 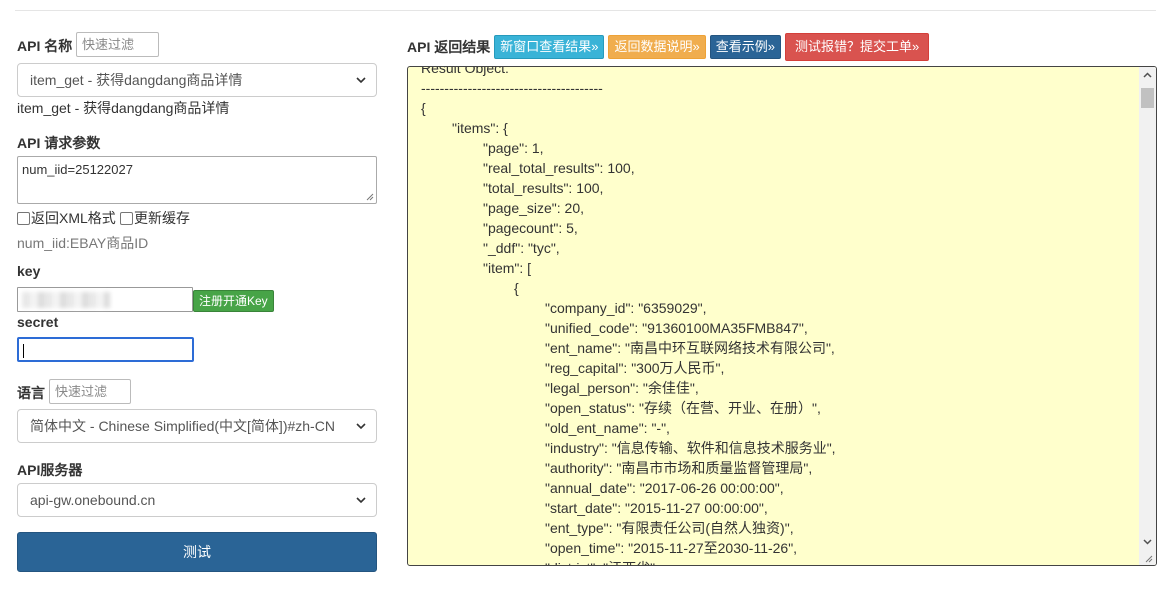 I want to click on result-line: "item": [, so click(x=507, y=268).